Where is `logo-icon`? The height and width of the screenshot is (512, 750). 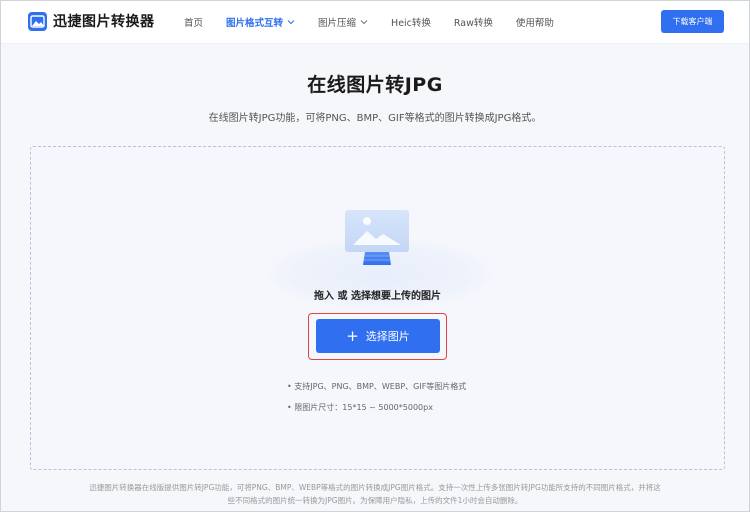 logo-icon is located at coordinates (37, 21).